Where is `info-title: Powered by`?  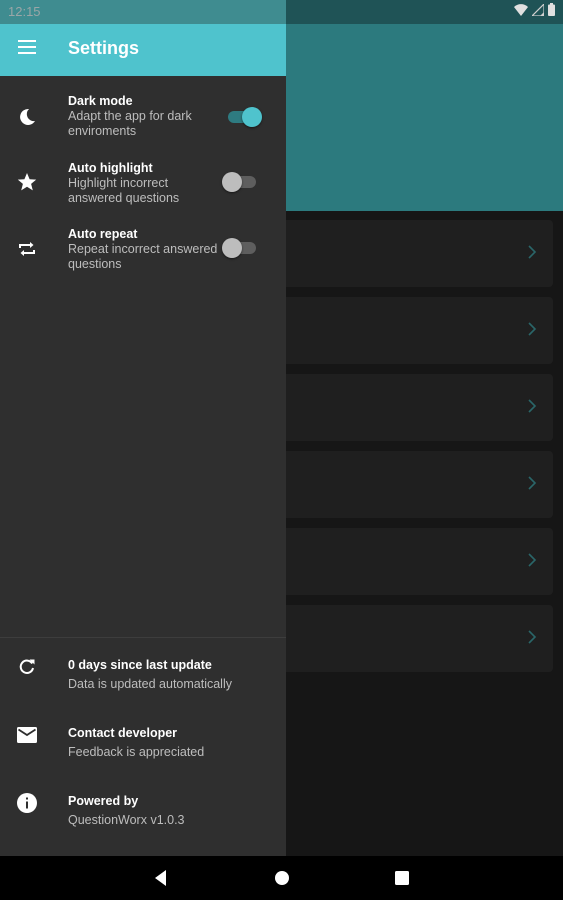 info-title: Powered by is located at coordinates (103, 801).